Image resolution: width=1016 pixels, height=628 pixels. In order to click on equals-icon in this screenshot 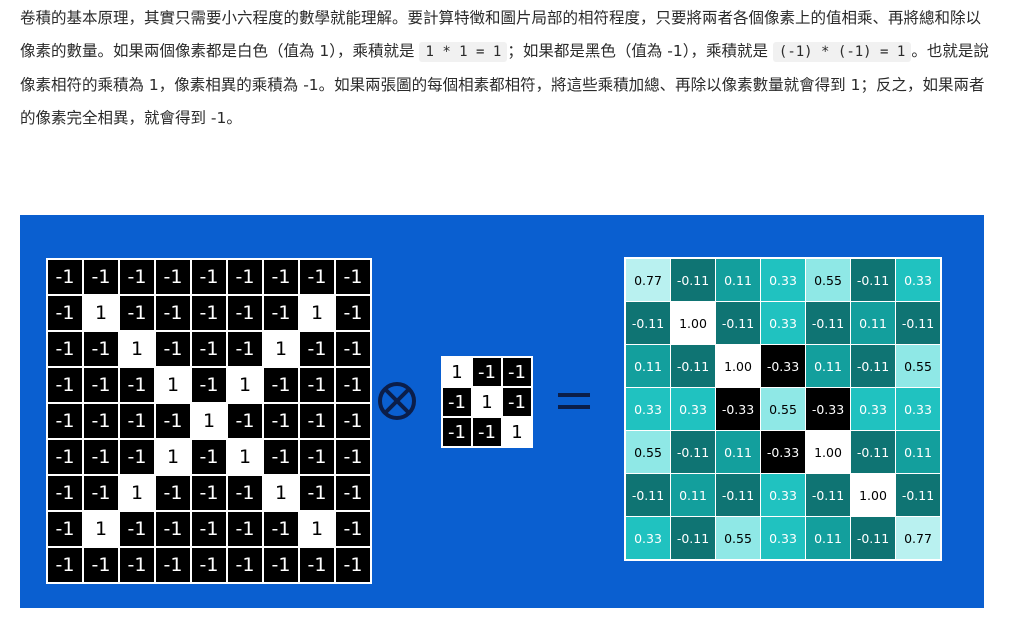, I will do `click(574, 401)`.